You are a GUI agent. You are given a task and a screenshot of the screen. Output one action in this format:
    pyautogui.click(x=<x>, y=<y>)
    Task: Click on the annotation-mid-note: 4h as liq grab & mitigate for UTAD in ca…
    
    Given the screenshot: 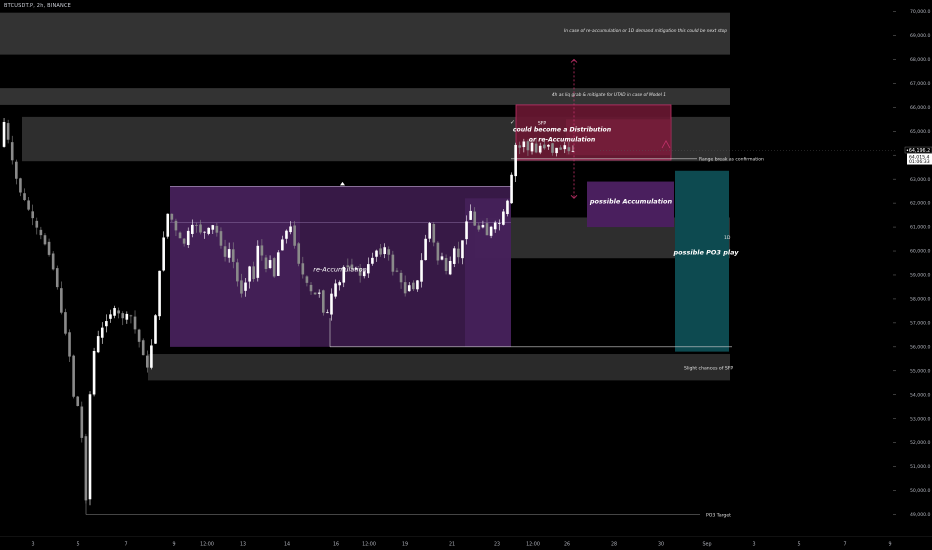 What is the action you would take?
    pyautogui.click(x=609, y=95)
    